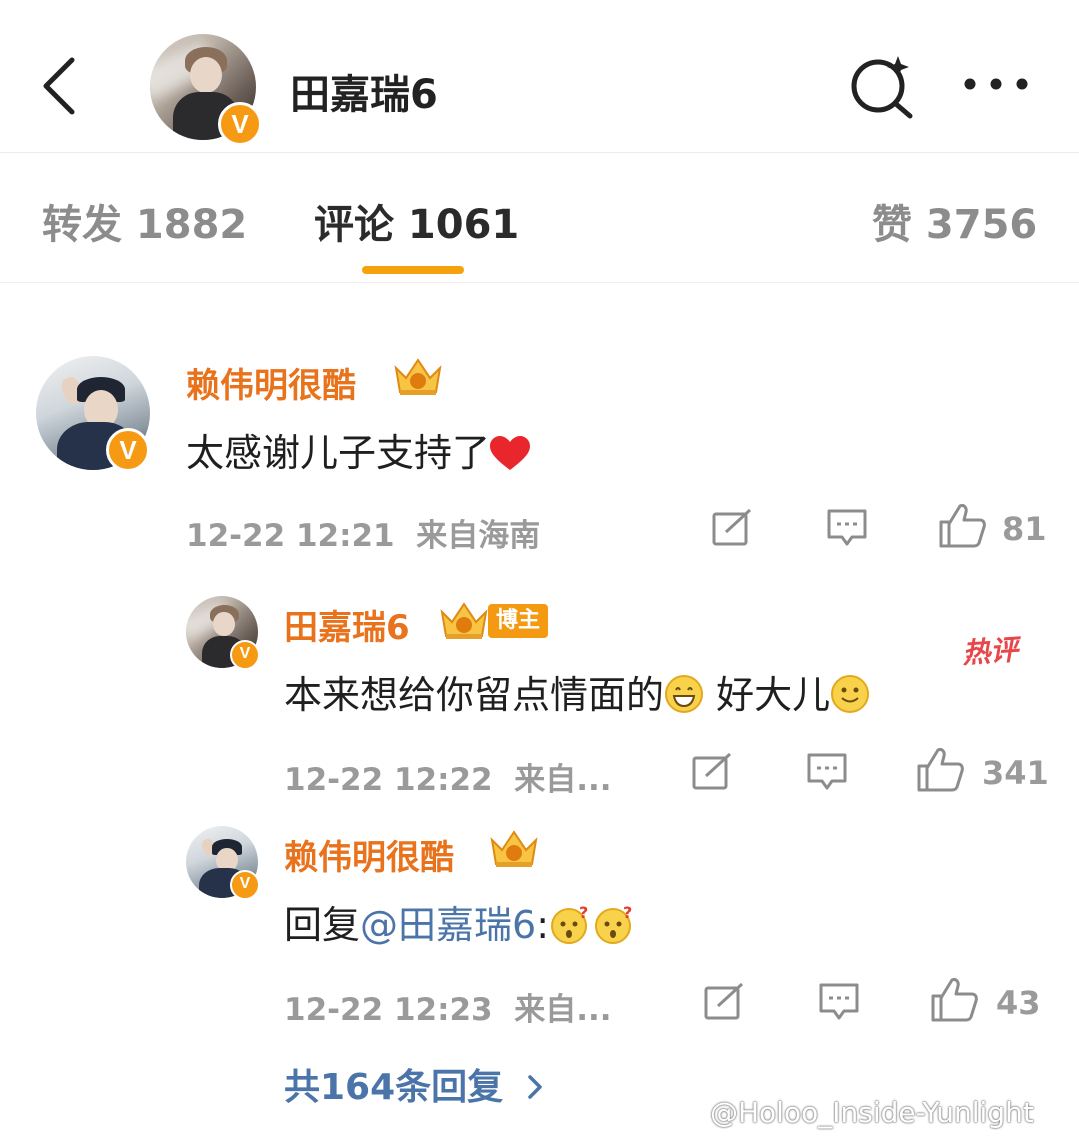  I want to click on chevron-right-icon, so click(534, 1087).